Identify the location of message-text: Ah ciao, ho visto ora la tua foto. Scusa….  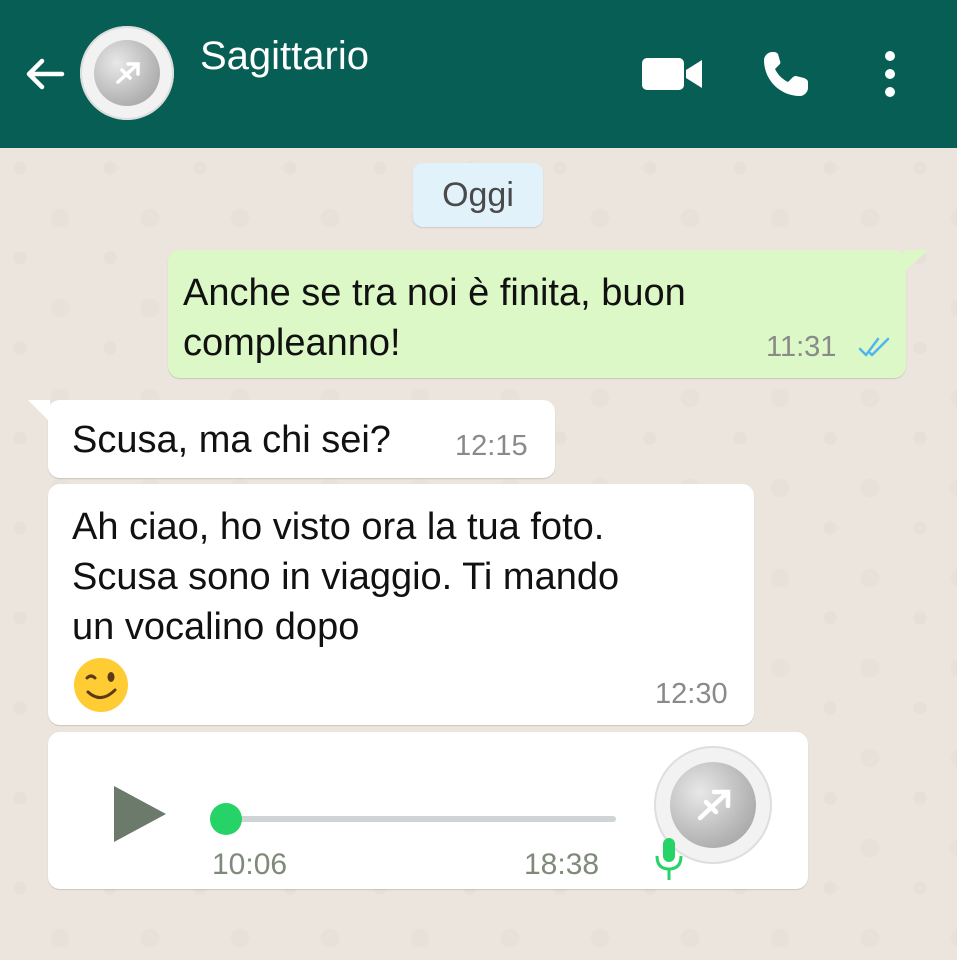
(346, 577).